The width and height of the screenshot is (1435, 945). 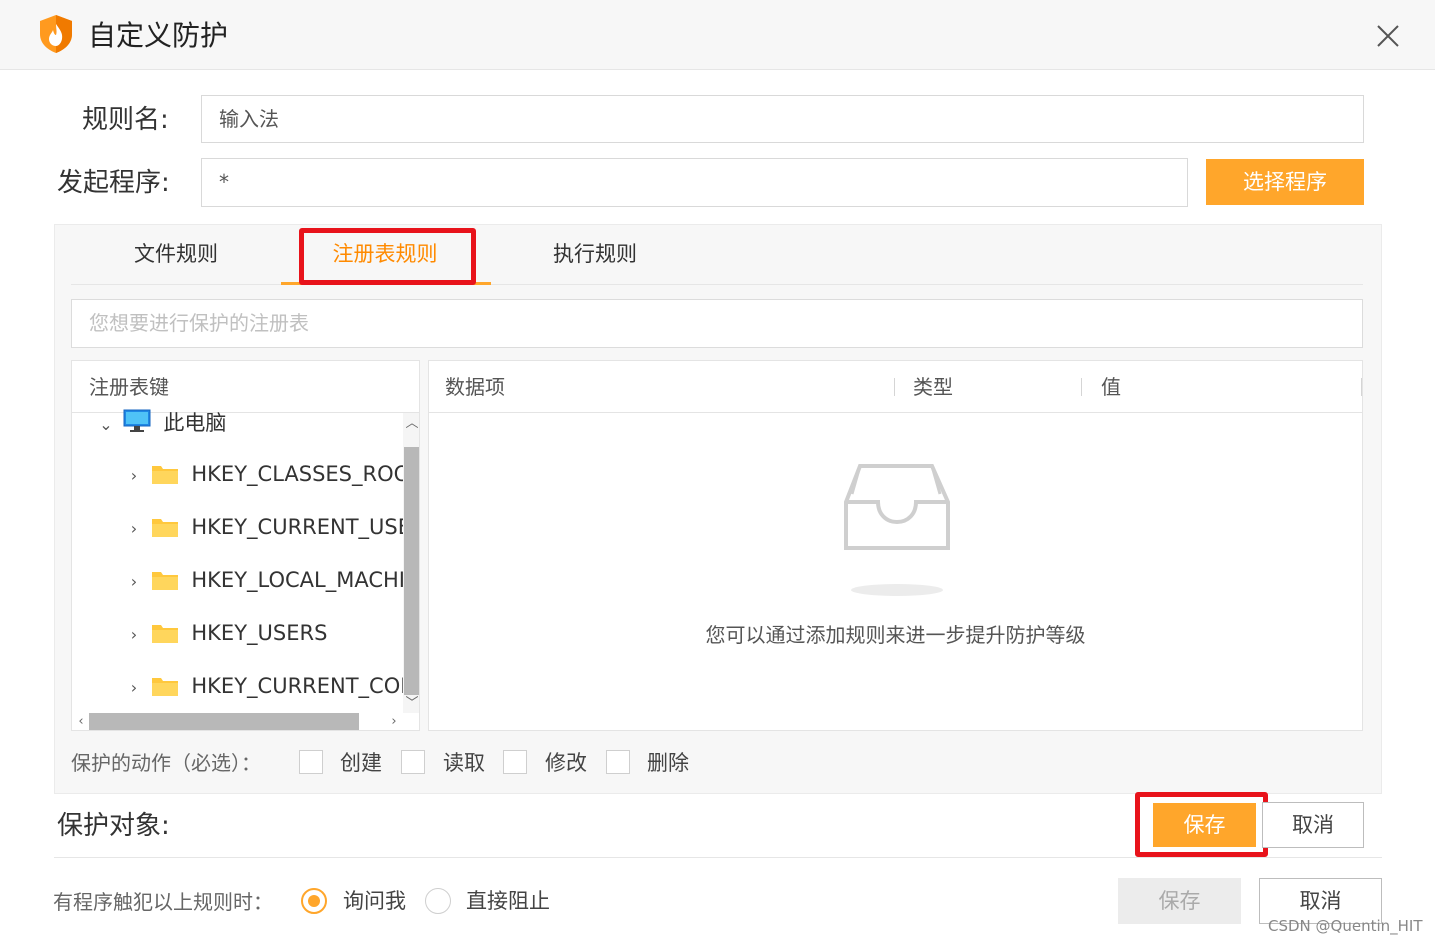 I want to click on scroll-up-icon: ︿, so click(x=411, y=424).